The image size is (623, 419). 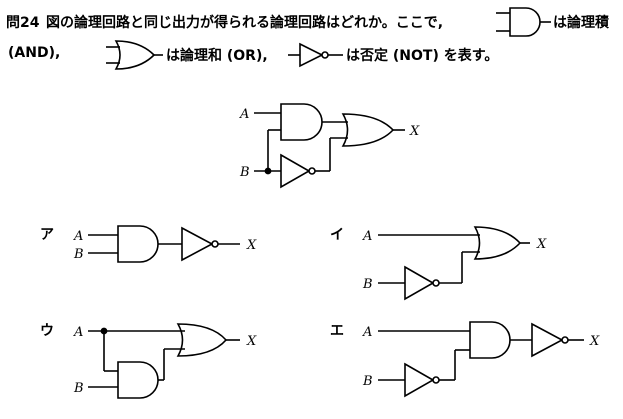 I want to click on option-i-input-a: A, so click(x=367, y=236).